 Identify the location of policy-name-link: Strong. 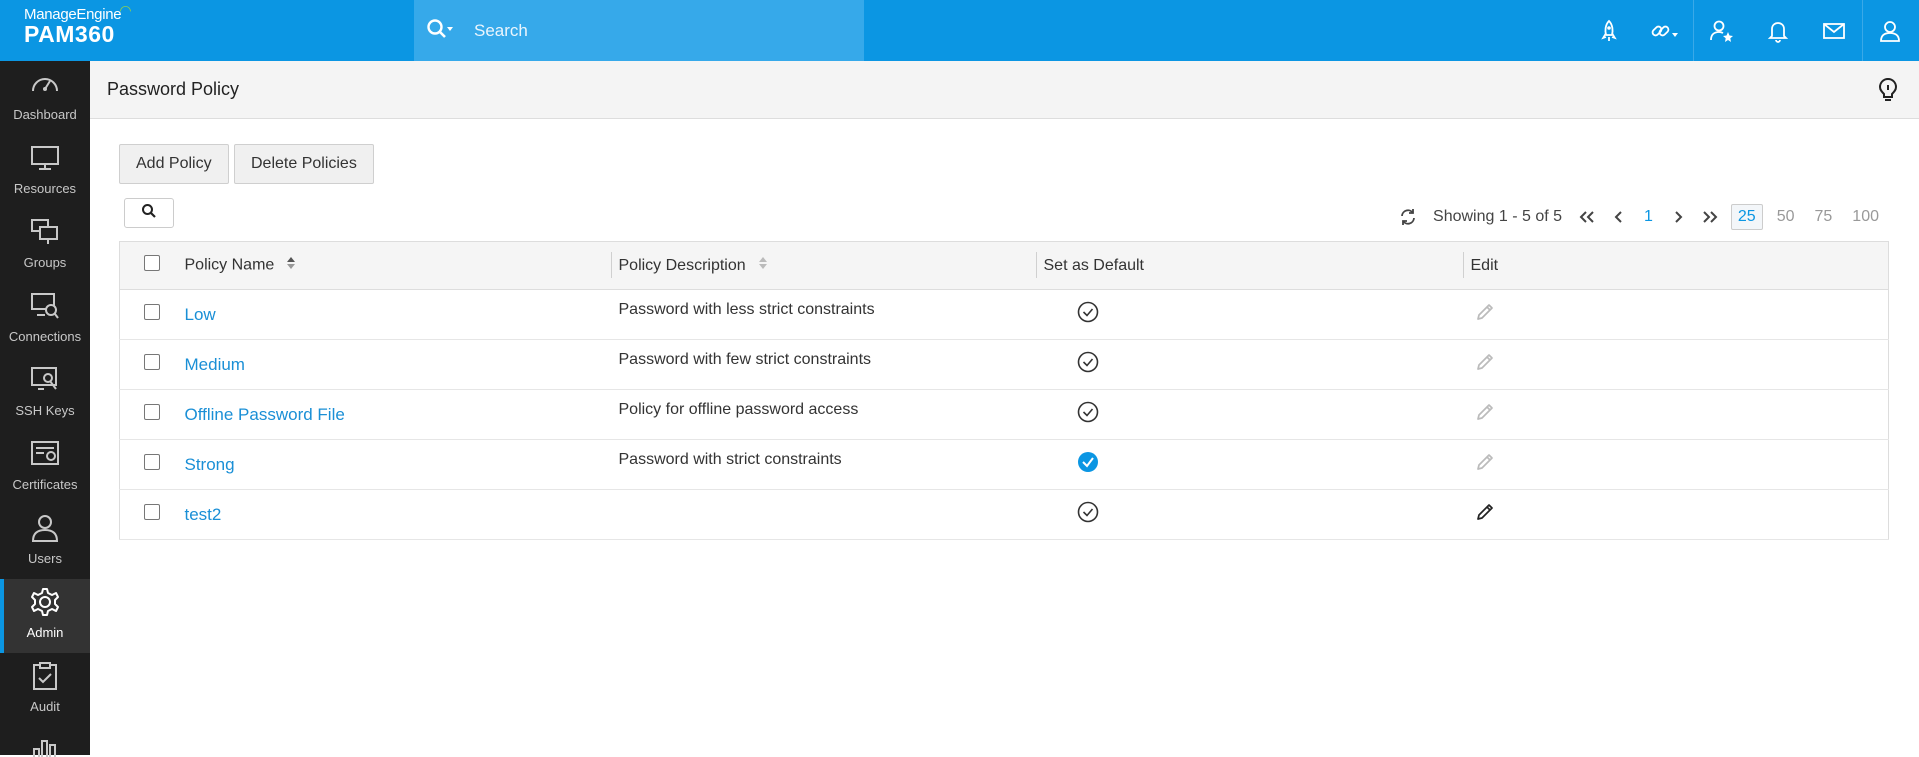
(210, 464).